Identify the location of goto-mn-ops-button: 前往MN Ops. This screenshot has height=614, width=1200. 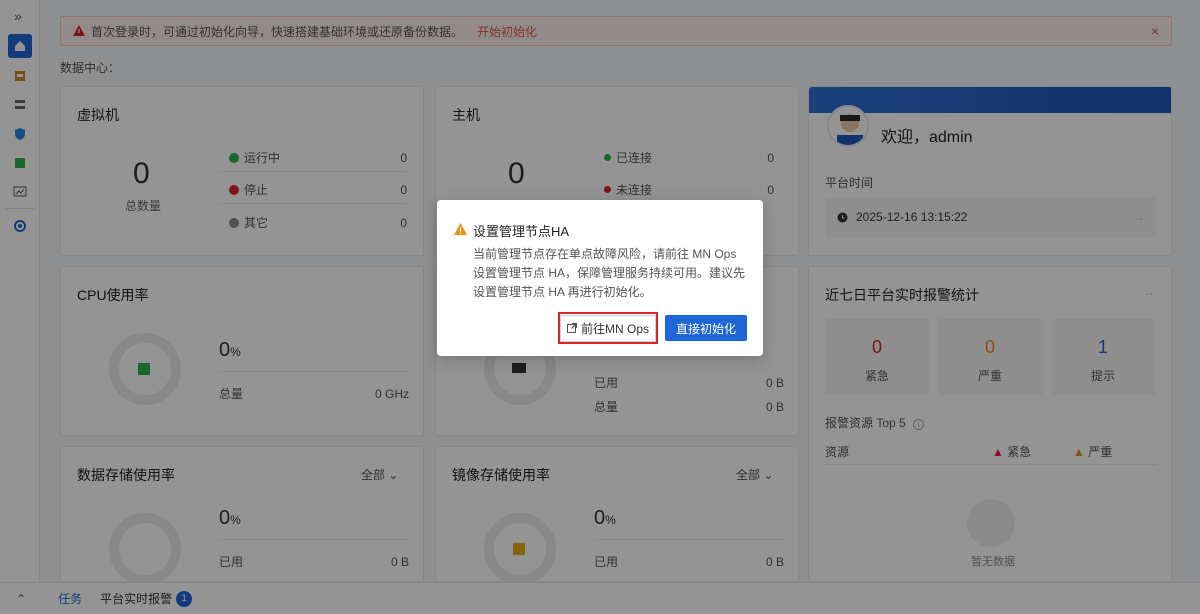
(608, 328).